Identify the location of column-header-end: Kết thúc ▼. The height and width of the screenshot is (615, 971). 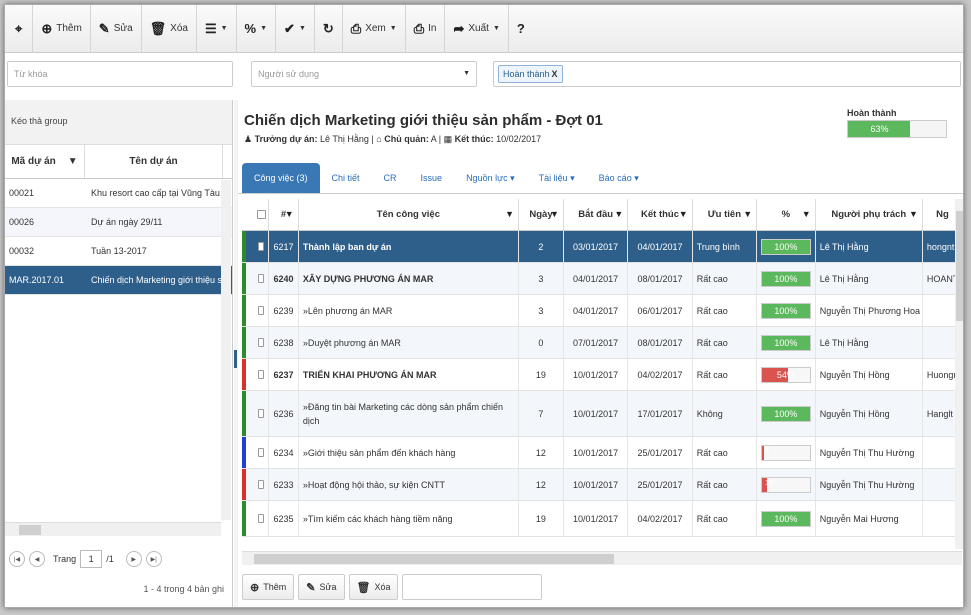
(660, 214).